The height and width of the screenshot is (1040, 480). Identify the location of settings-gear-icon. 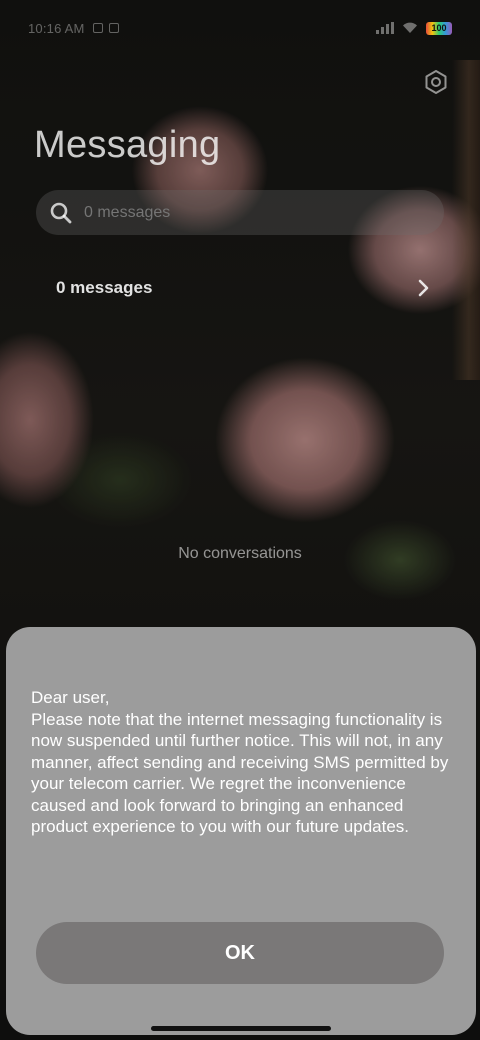
(436, 82).